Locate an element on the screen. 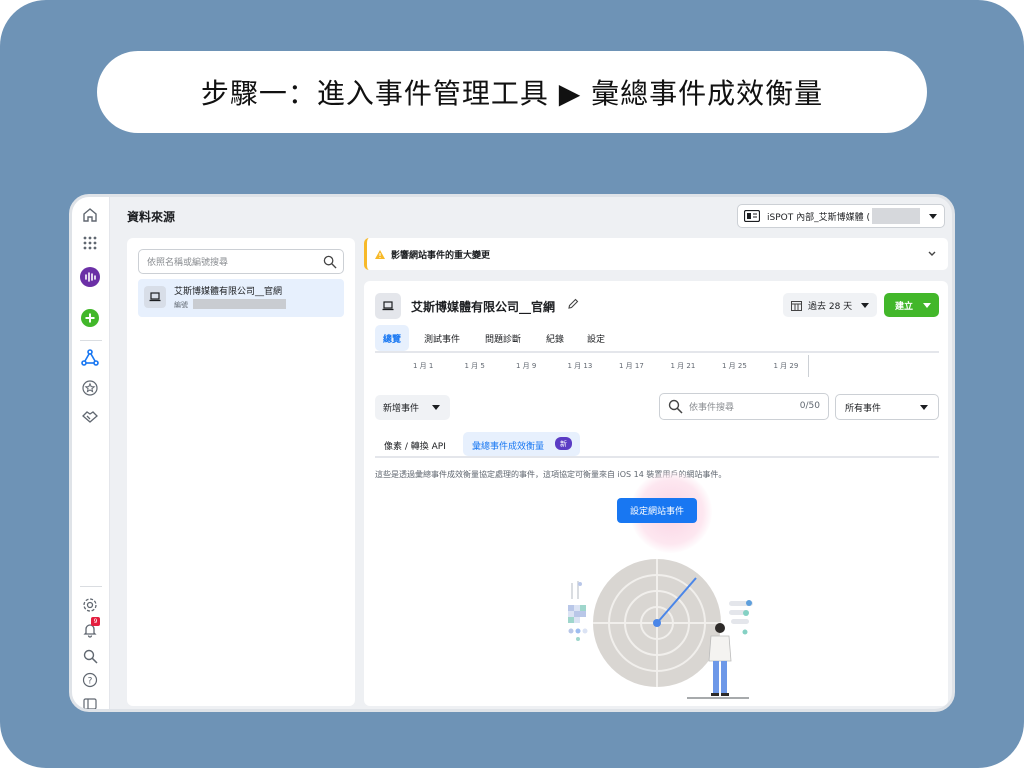 The image size is (1024, 768). events-manager-icon is located at coordinates (90, 358).